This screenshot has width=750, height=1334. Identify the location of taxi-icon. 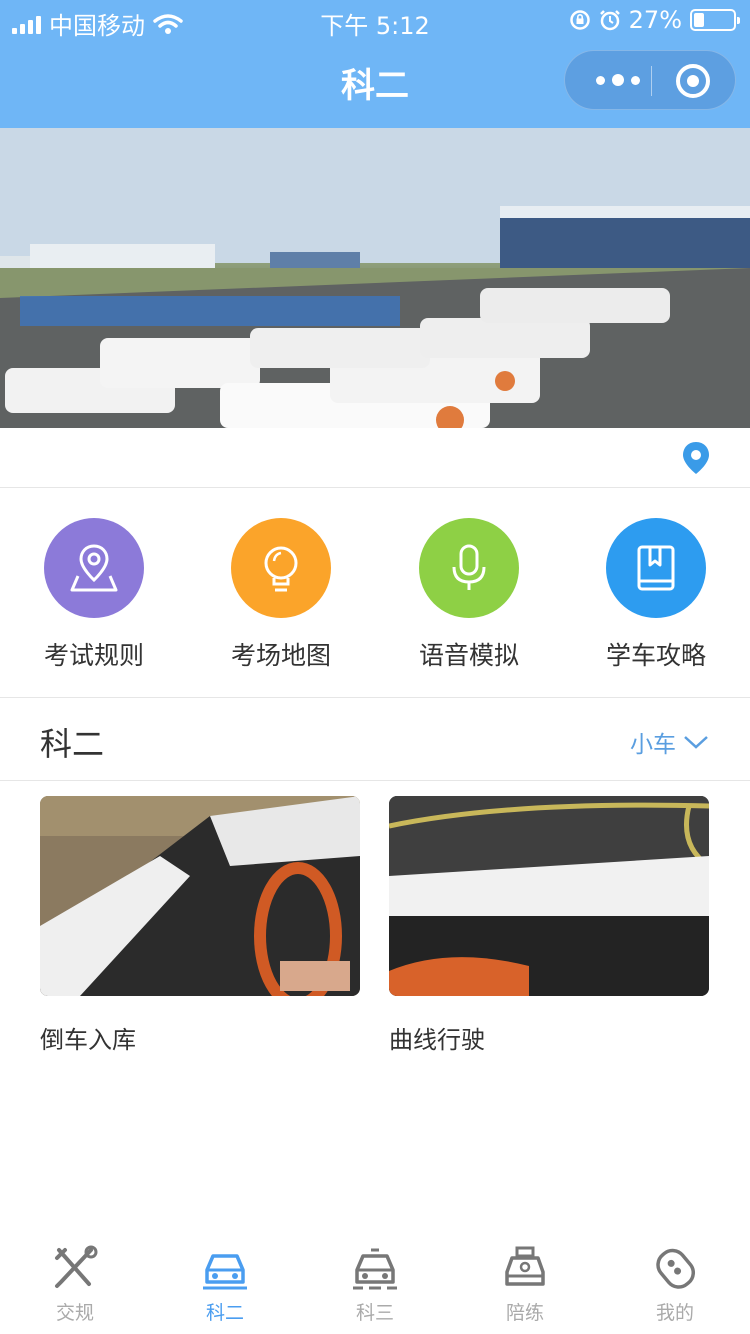
(525, 1266).